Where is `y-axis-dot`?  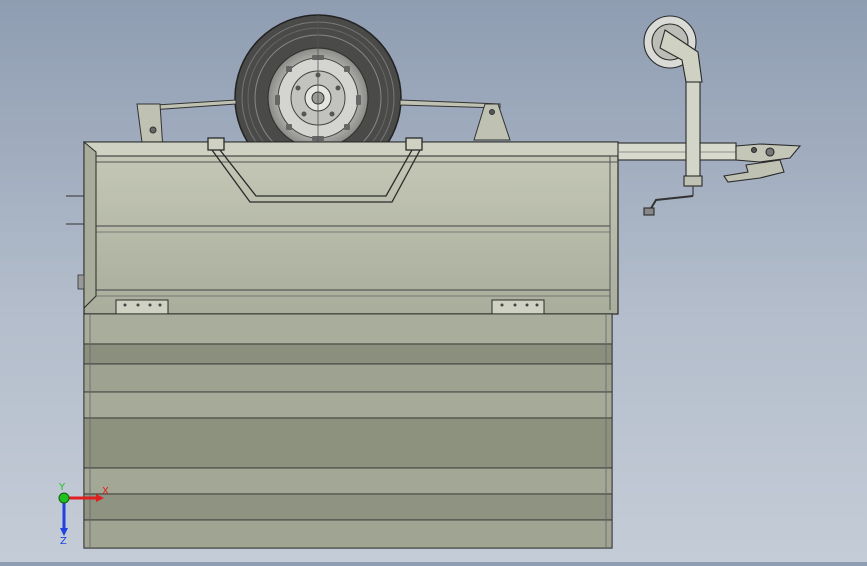
y-axis-dot is located at coordinates (64, 498).